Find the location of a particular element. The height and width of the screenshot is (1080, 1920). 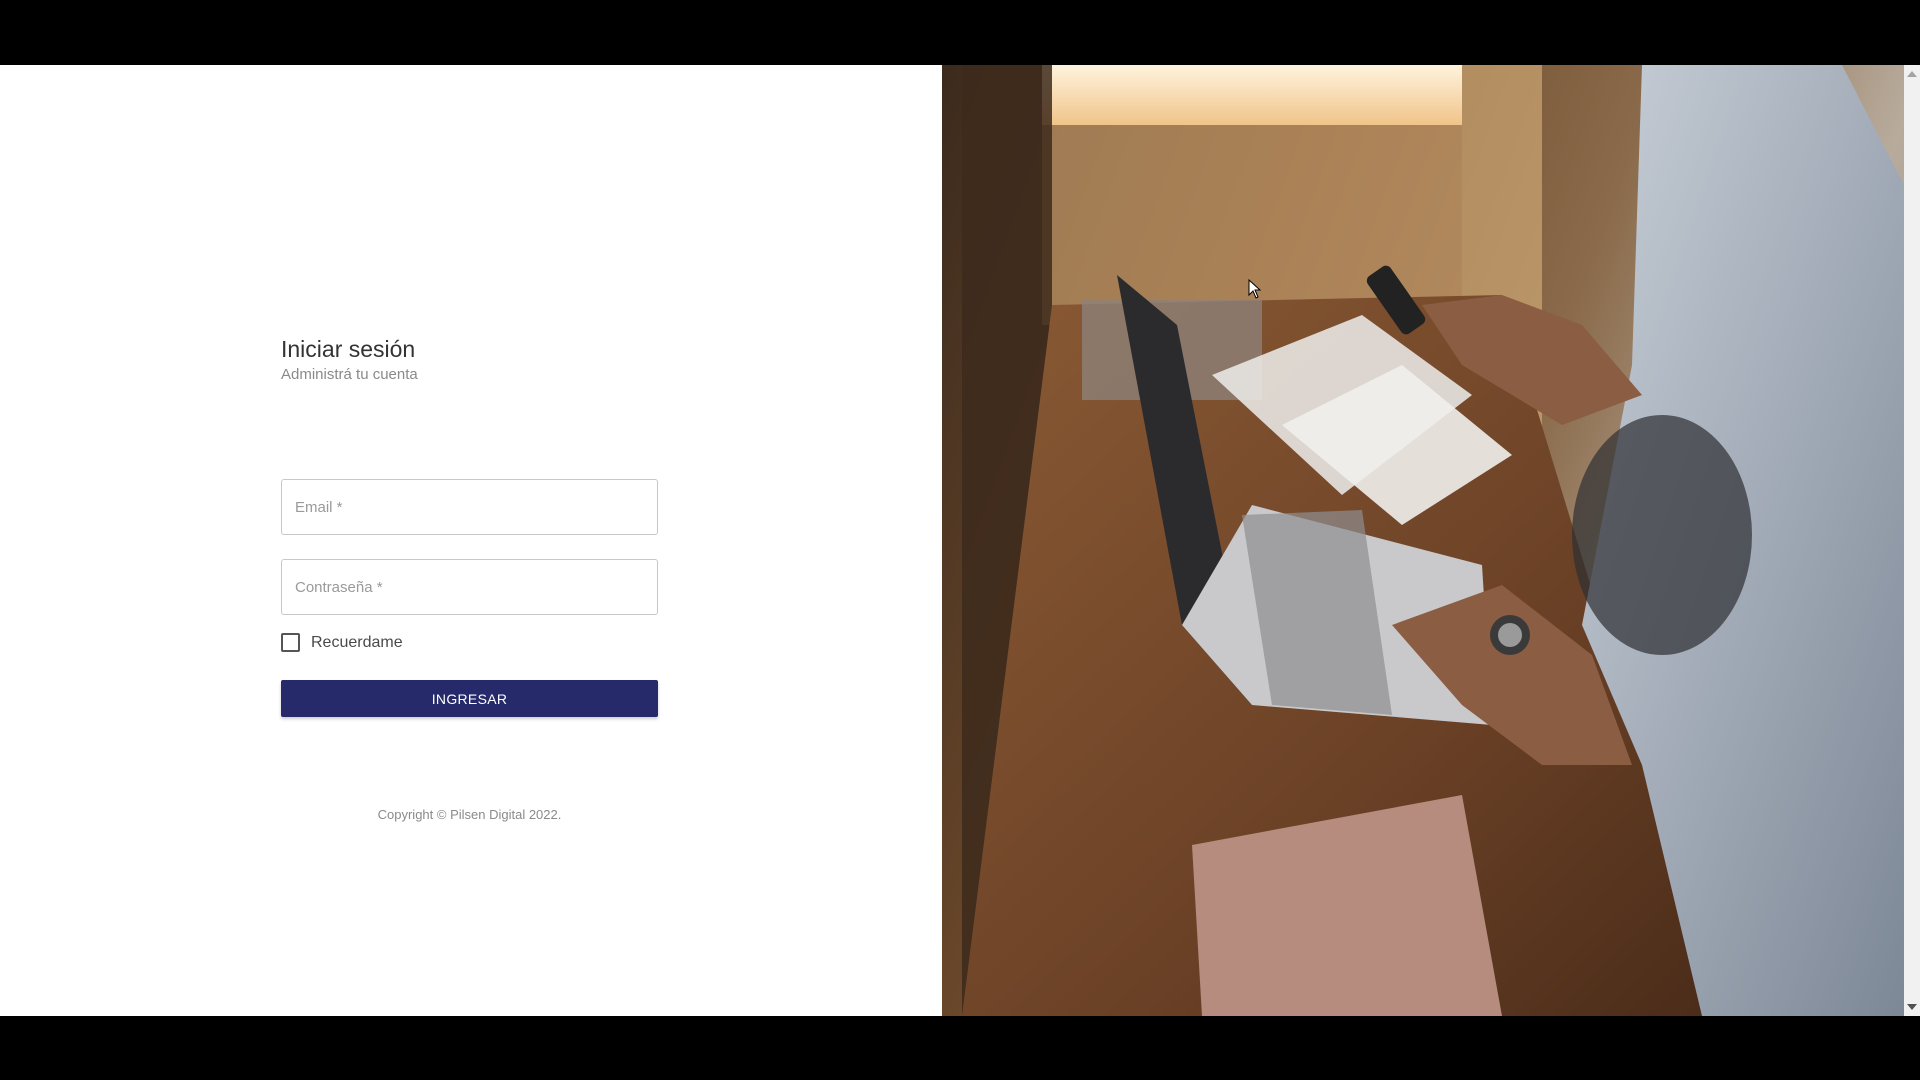

copyright-text: Copyright © Pilsen Digital 2022. is located at coordinates (469, 814).